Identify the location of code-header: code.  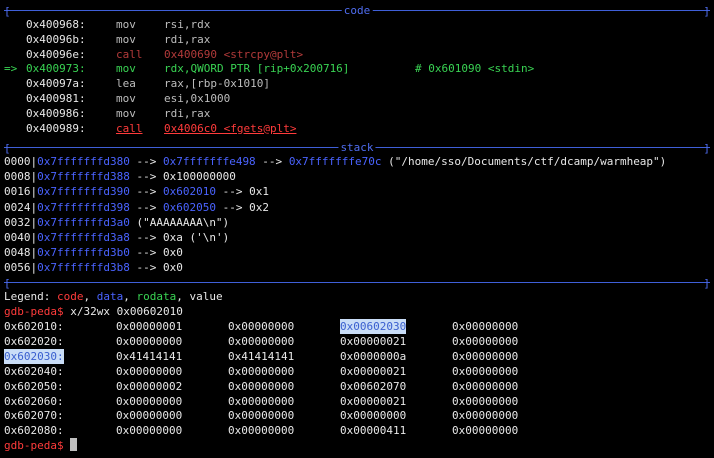
(357, 10).